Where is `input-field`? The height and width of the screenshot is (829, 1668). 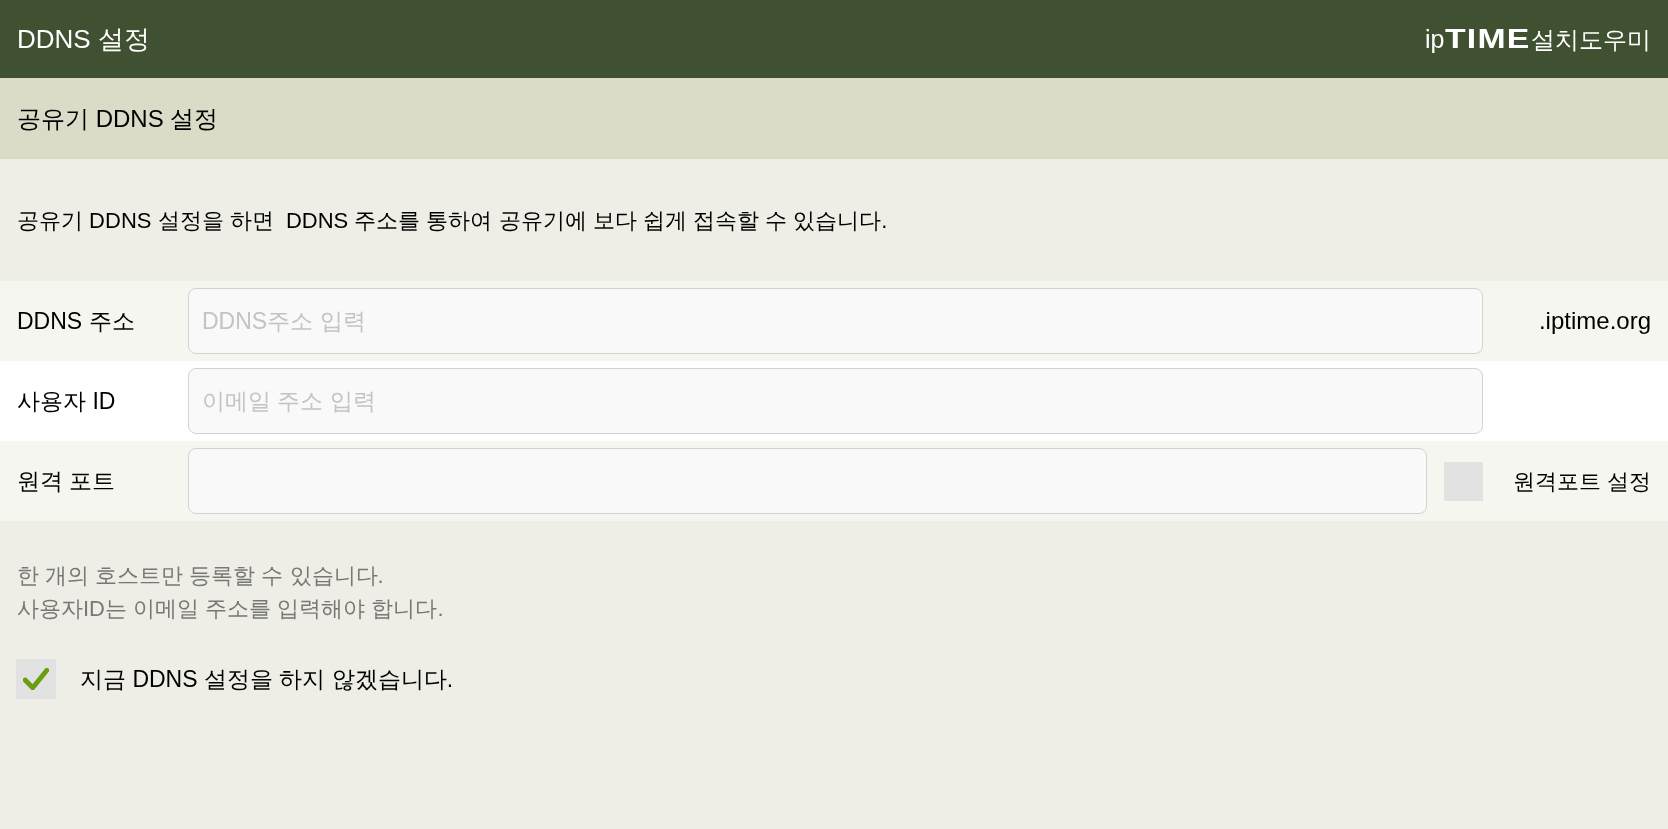
input-field is located at coordinates (807, 481).